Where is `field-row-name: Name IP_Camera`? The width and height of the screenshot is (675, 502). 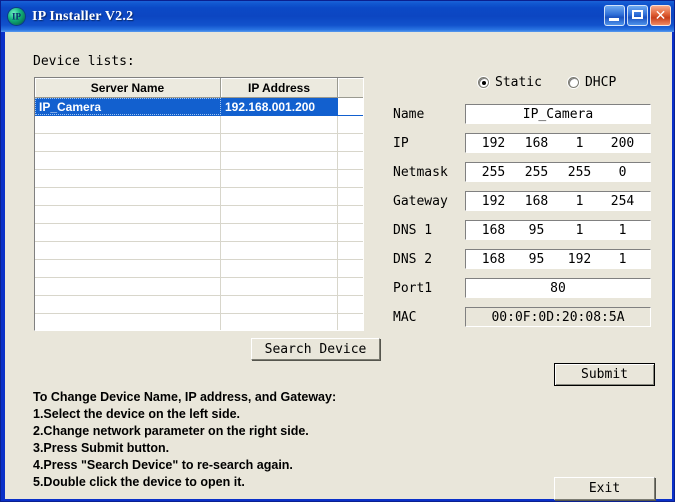 field-row-name: Name IP_Camera is located at coordinates (522, 114).